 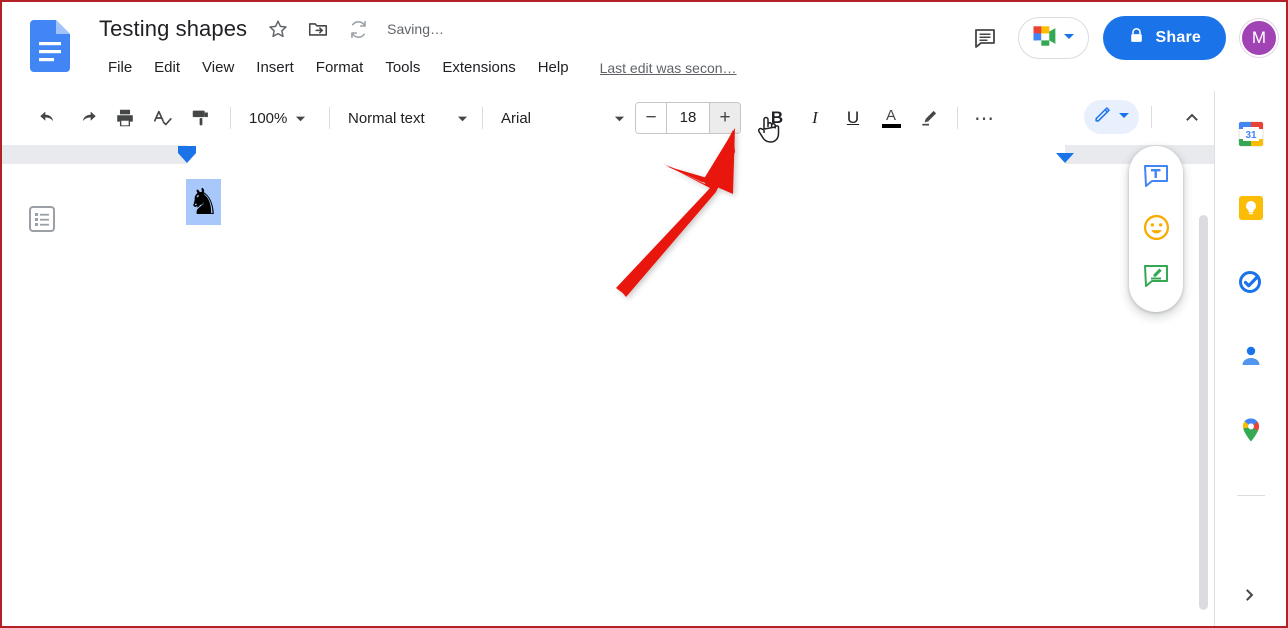 I want to click on google-meet-button, so click(x=1053, y=38).